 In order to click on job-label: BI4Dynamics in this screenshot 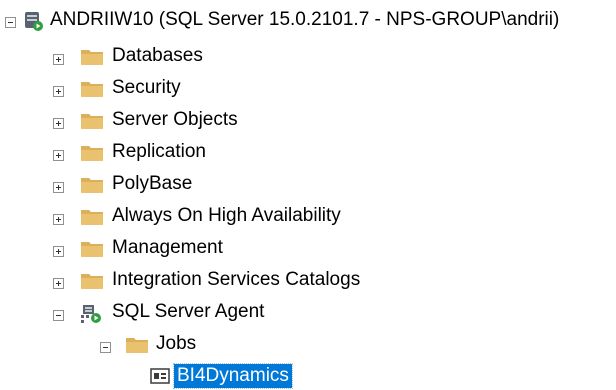, I will do `click(233, 376)`.